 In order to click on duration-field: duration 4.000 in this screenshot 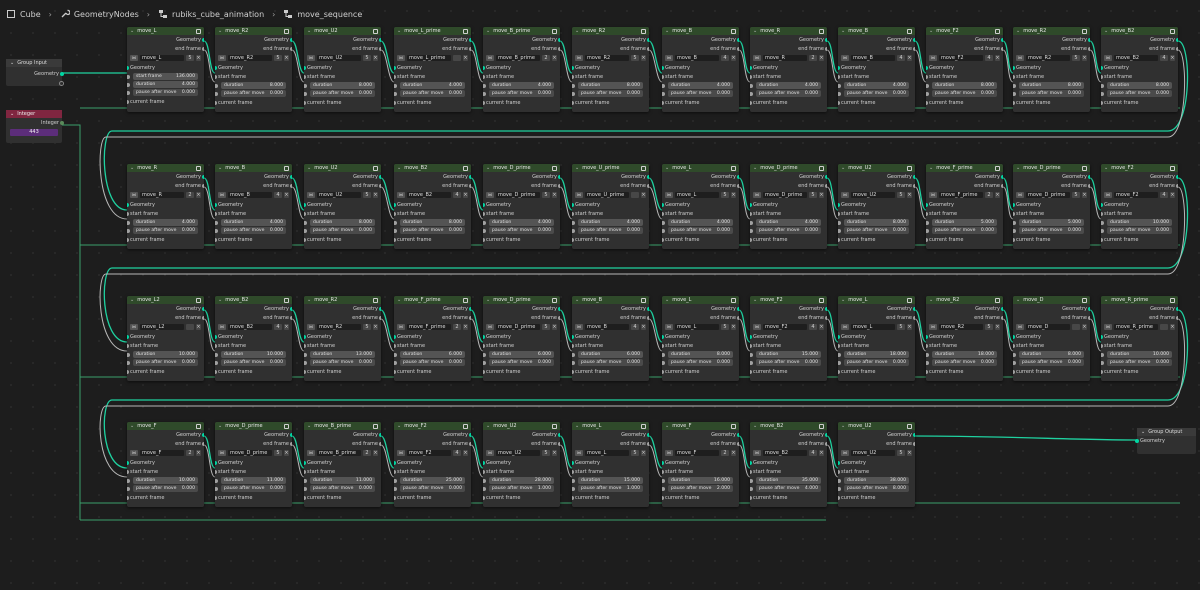, I will do `click(250, 222)`.